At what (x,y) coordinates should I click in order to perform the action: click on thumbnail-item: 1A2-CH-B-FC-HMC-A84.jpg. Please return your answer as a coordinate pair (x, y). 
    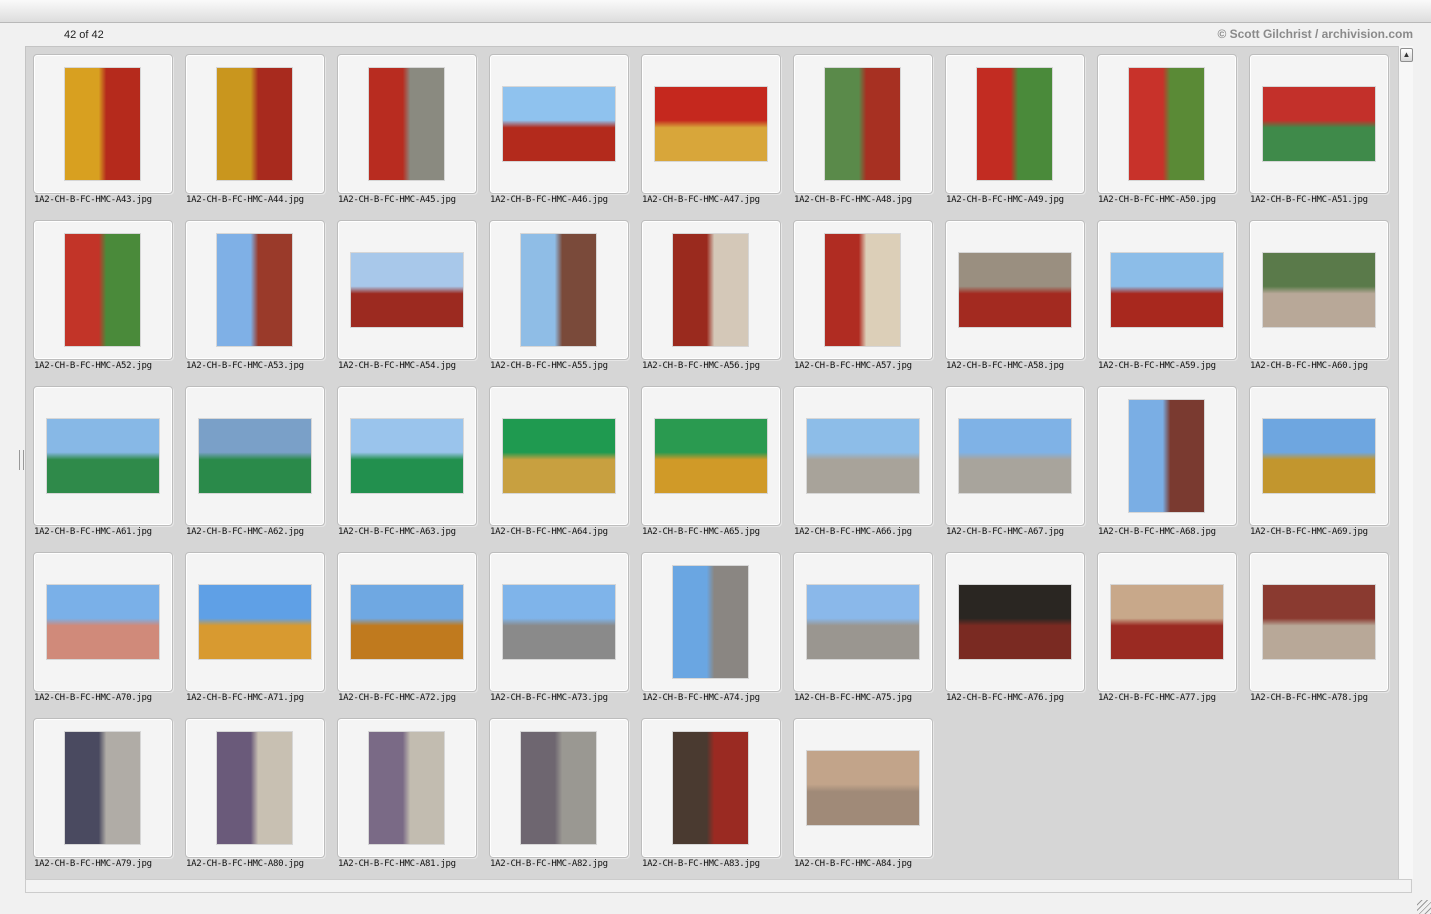
    Looking at the image, I should click on (869, 801).